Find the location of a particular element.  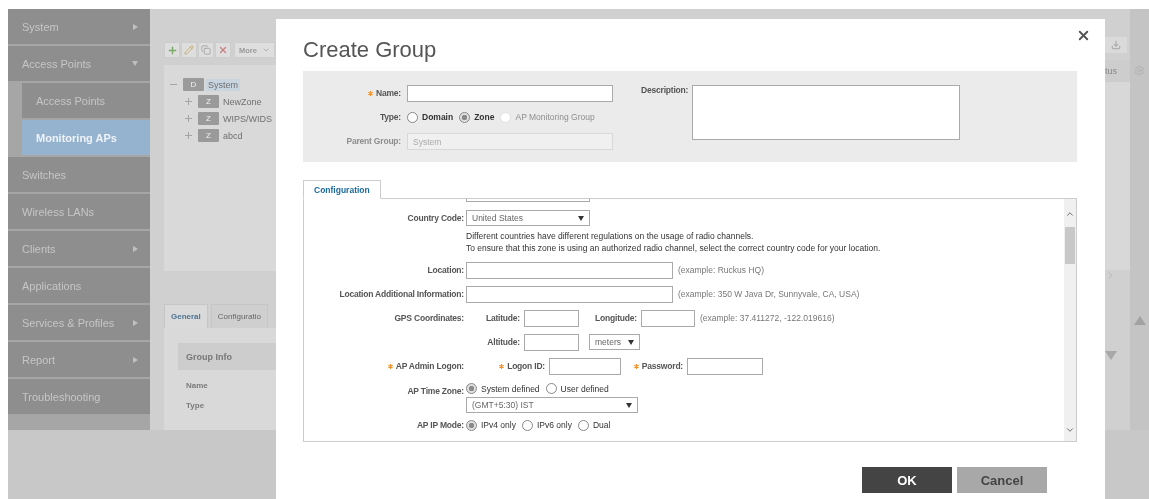

tab: Configuration is located at coordinates (342, 189).